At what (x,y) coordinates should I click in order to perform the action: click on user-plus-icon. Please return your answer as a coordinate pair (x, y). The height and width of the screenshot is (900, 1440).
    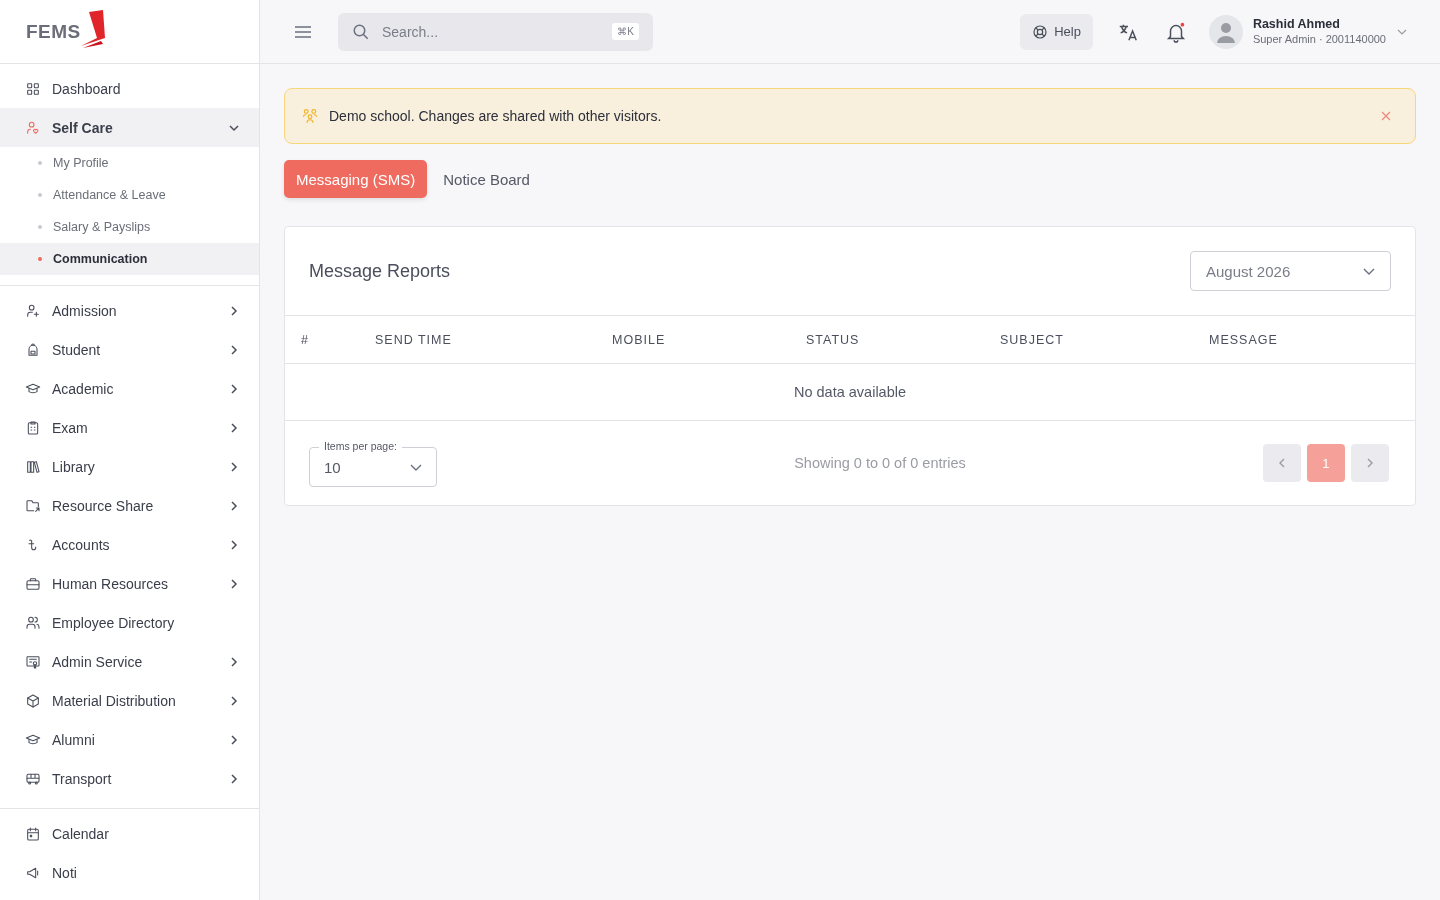
    Looking at the image, I should click on (33, 310).